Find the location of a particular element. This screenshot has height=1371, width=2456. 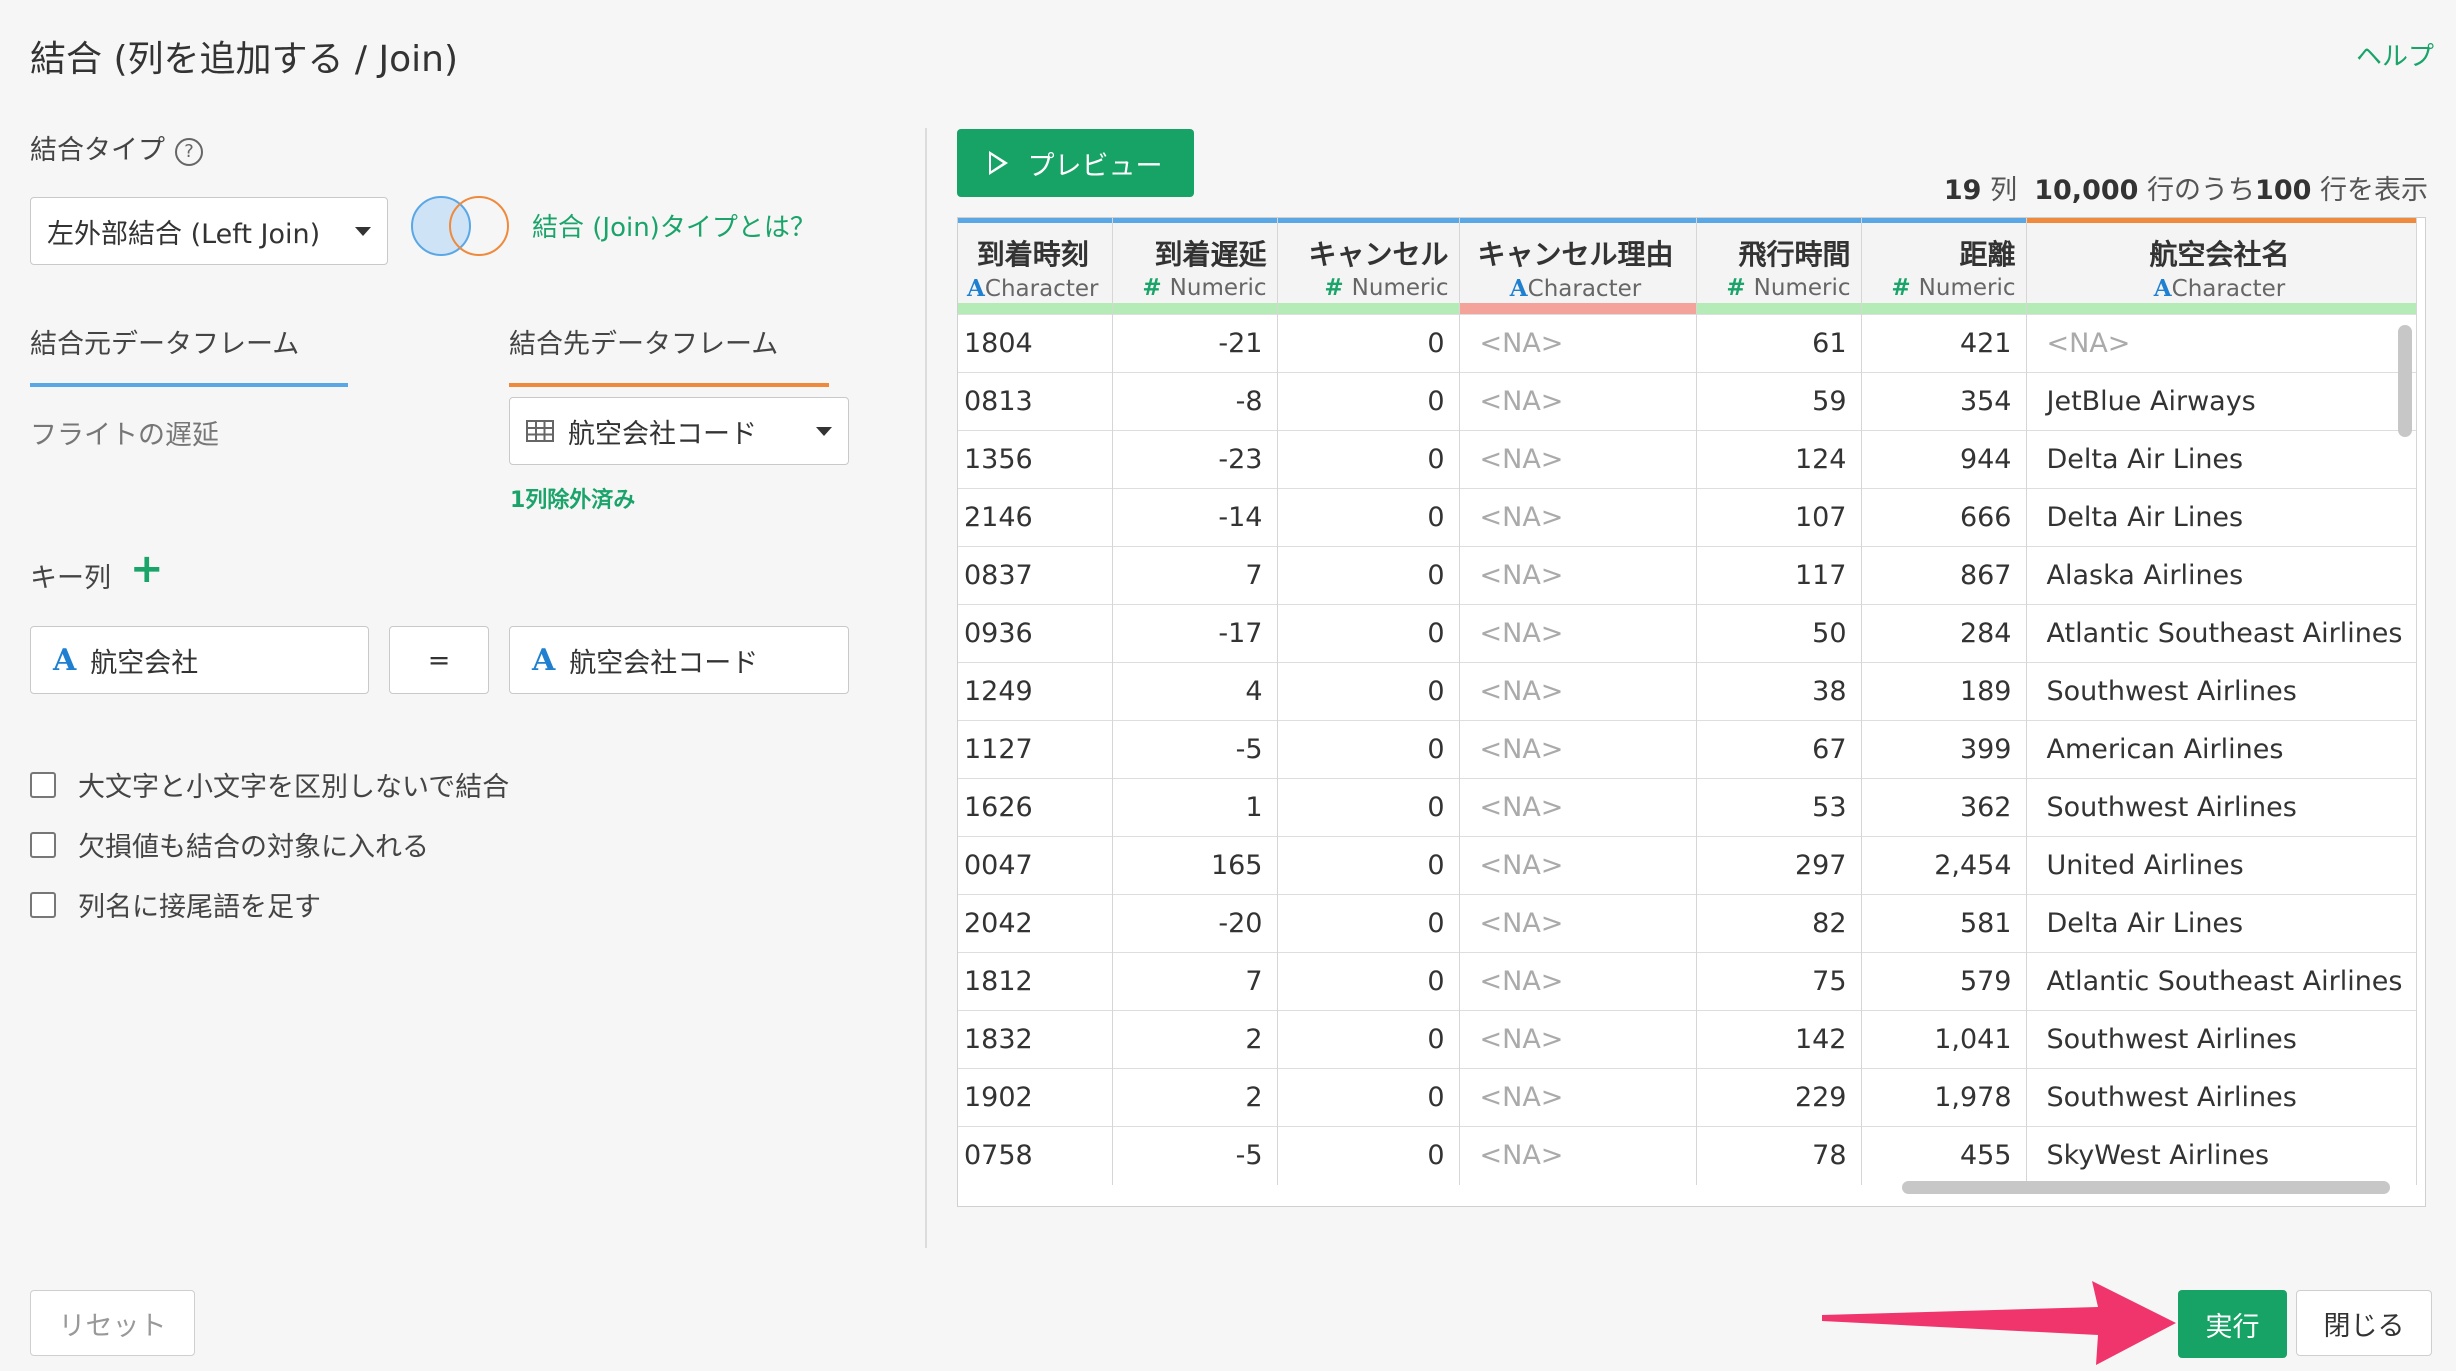

table-cell: 2042 is located at coordinates (1035, 923).